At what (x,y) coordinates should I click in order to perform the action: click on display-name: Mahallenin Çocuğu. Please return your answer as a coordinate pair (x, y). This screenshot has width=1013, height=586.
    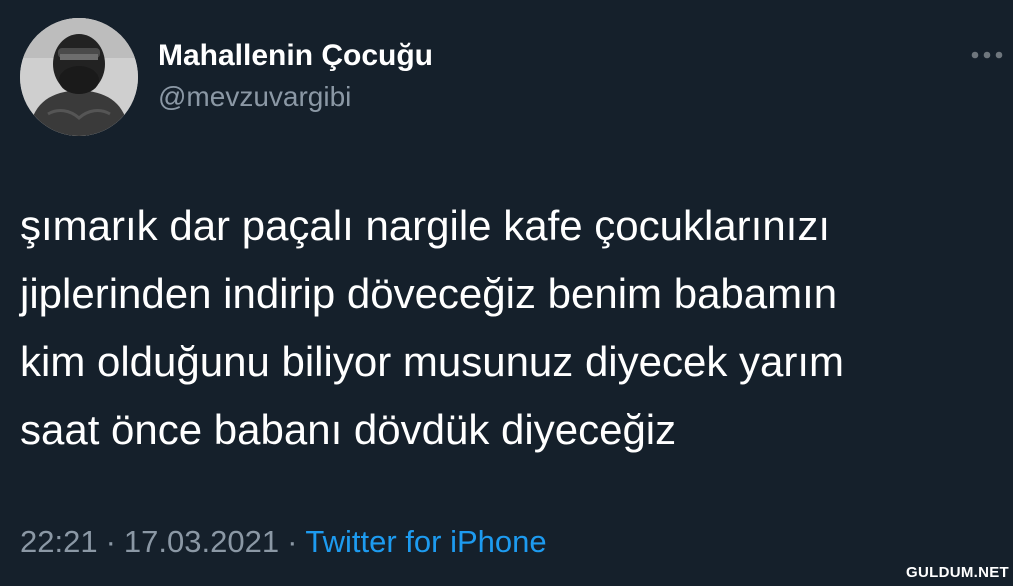
    Looking at the image, I should click on (295, 56).